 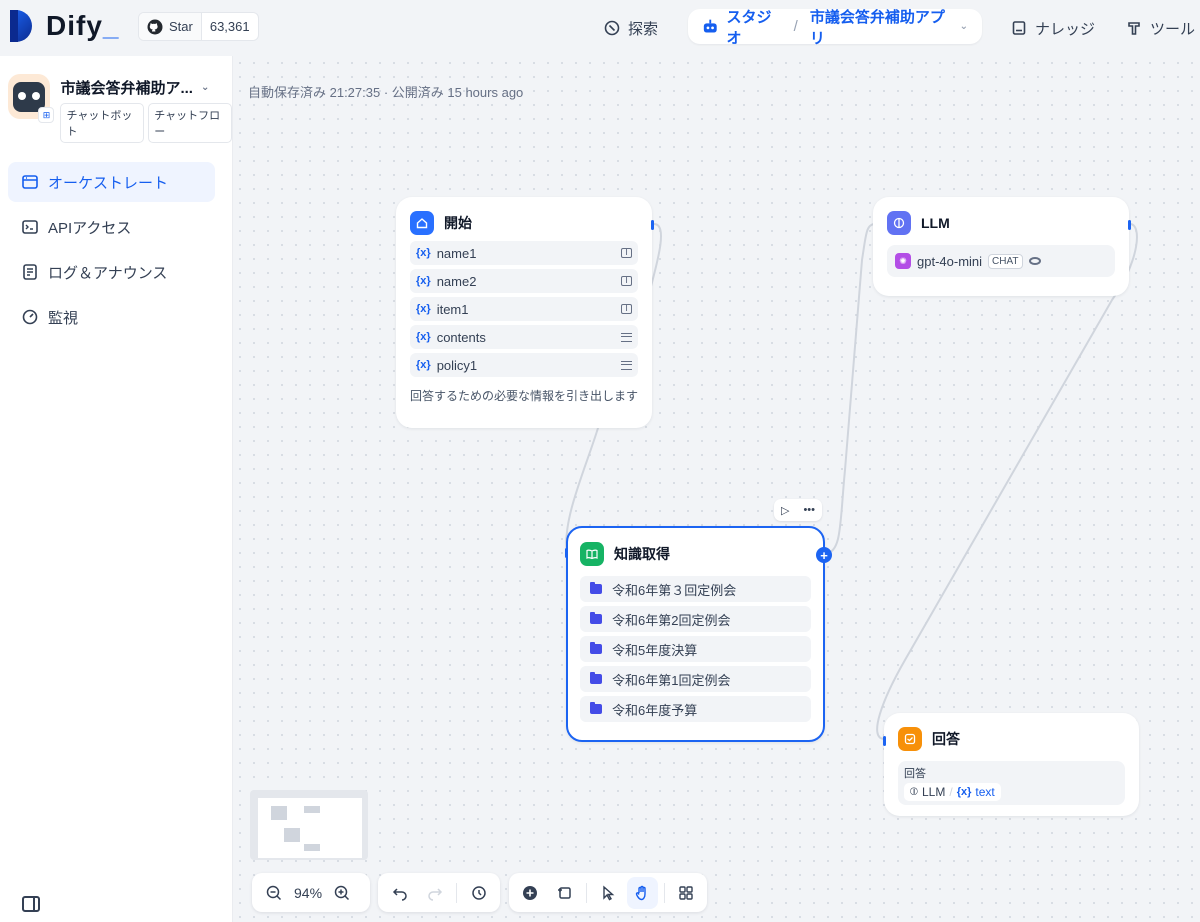 I want to click on dataset-row: 令和6年第2回定例会, so click(x=695, y=619).